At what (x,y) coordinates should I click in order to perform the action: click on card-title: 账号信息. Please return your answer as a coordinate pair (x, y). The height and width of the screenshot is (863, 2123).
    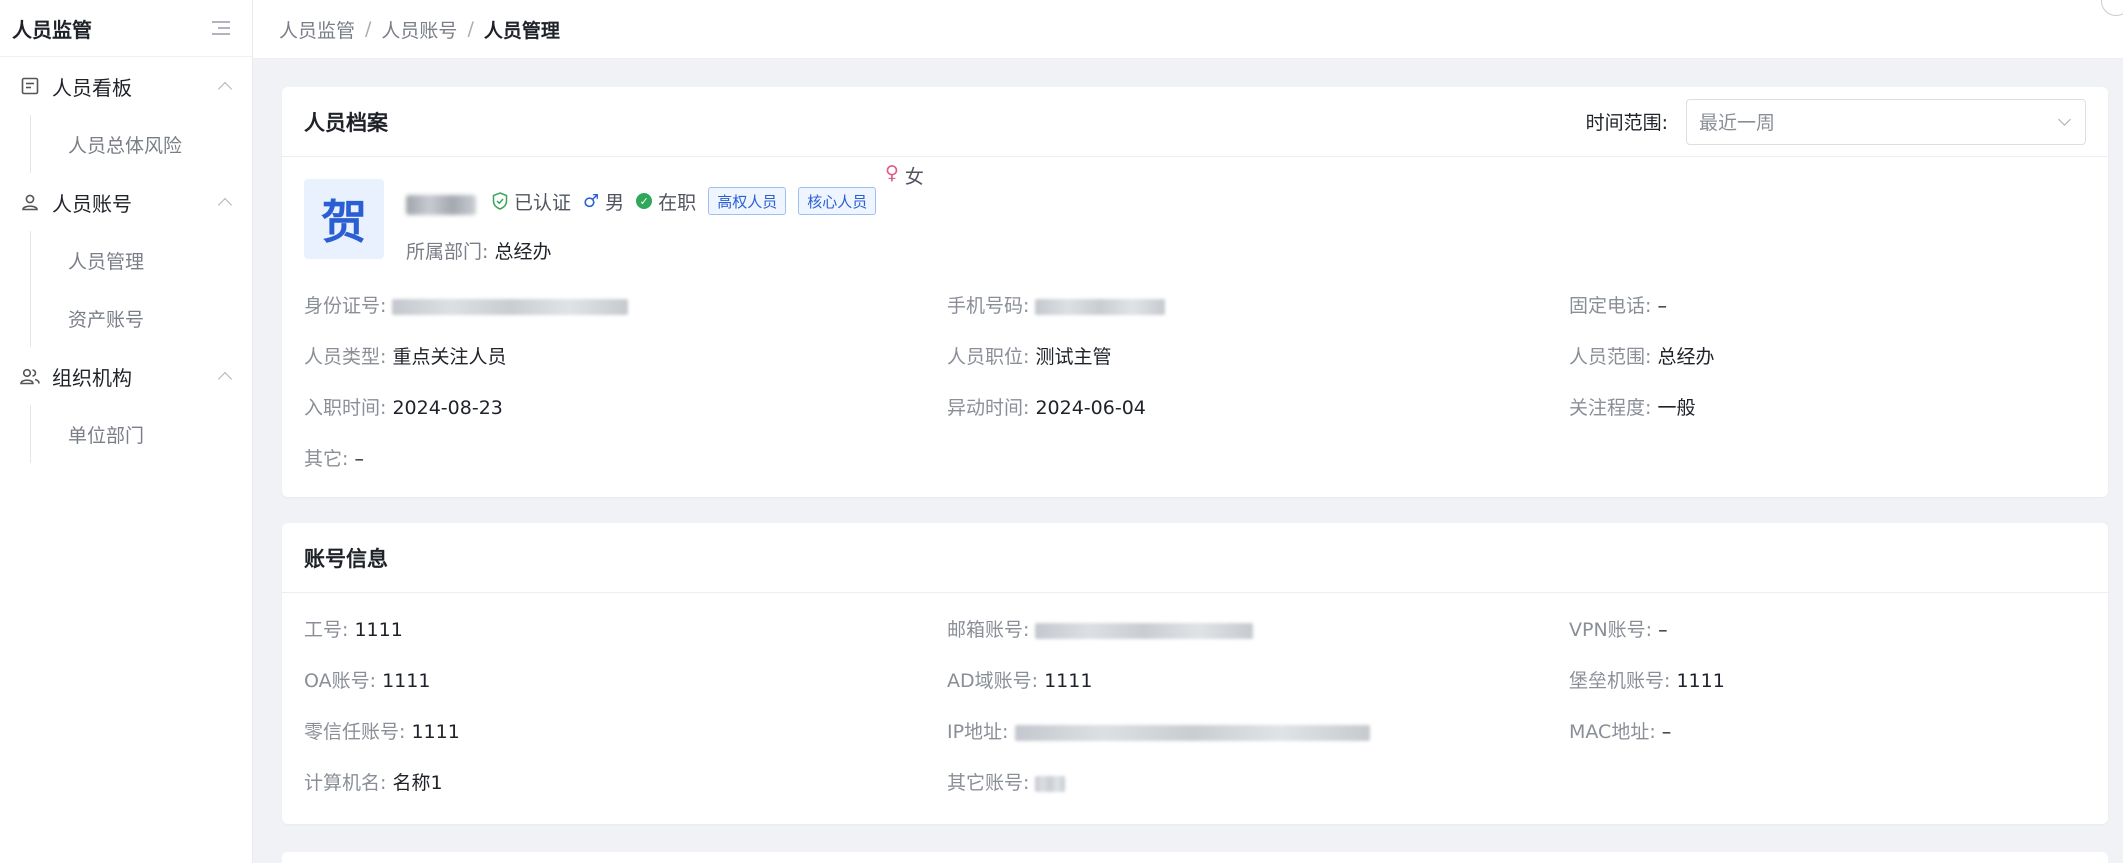
    Looking at the image, I should click on (346, 558).